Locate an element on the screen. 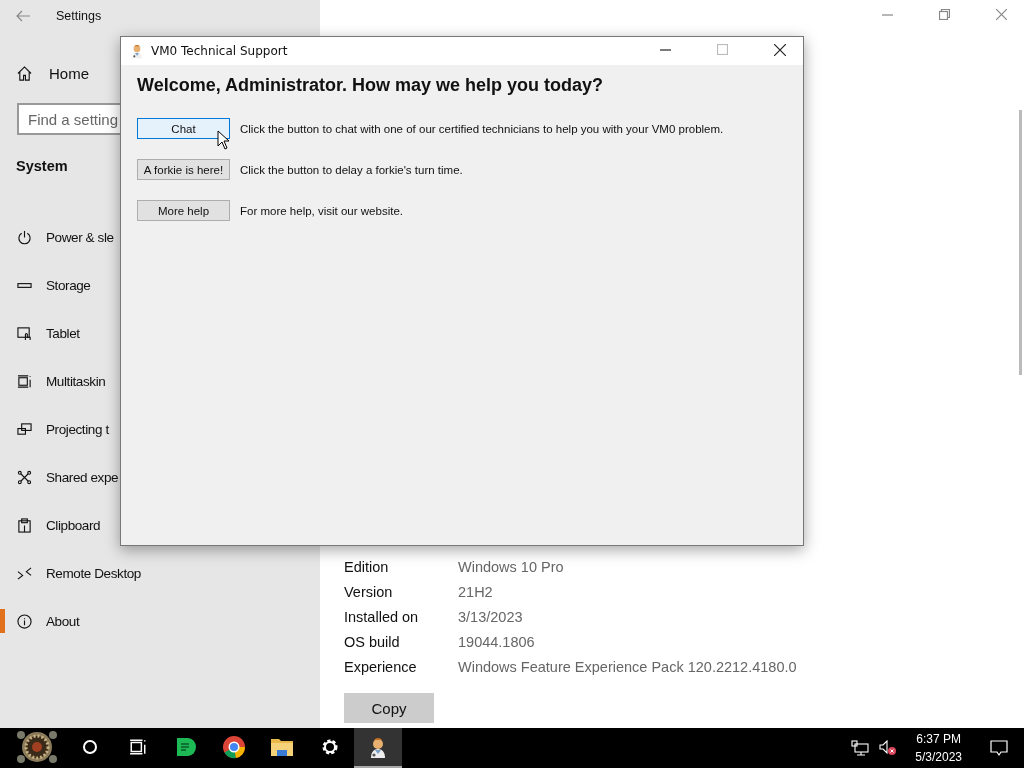 The width and height of the screenshot is (1024, 768). dialog-title: VM0 Technical Support is located at coordinates (220, 51).